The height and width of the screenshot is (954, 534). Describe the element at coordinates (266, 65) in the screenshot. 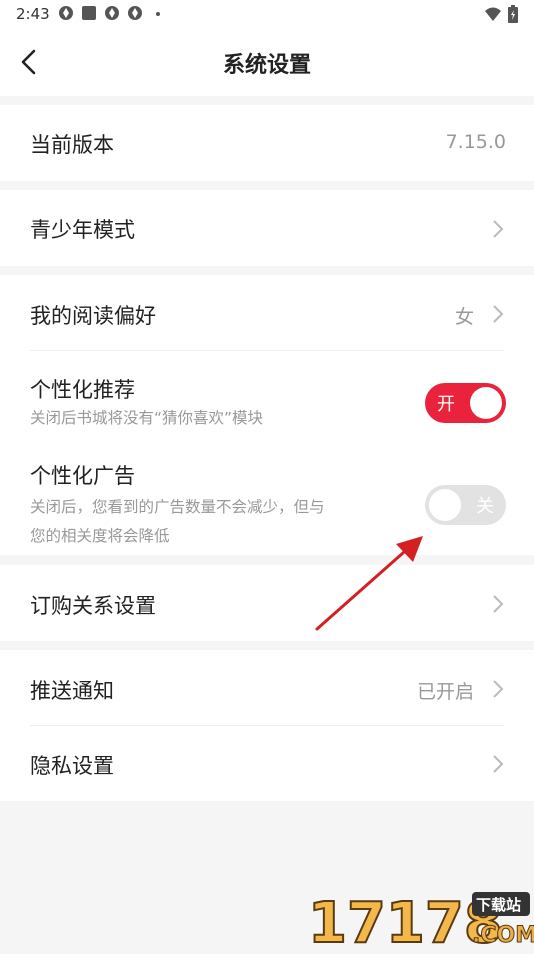

I see `page-title: 系统设置` at that location.